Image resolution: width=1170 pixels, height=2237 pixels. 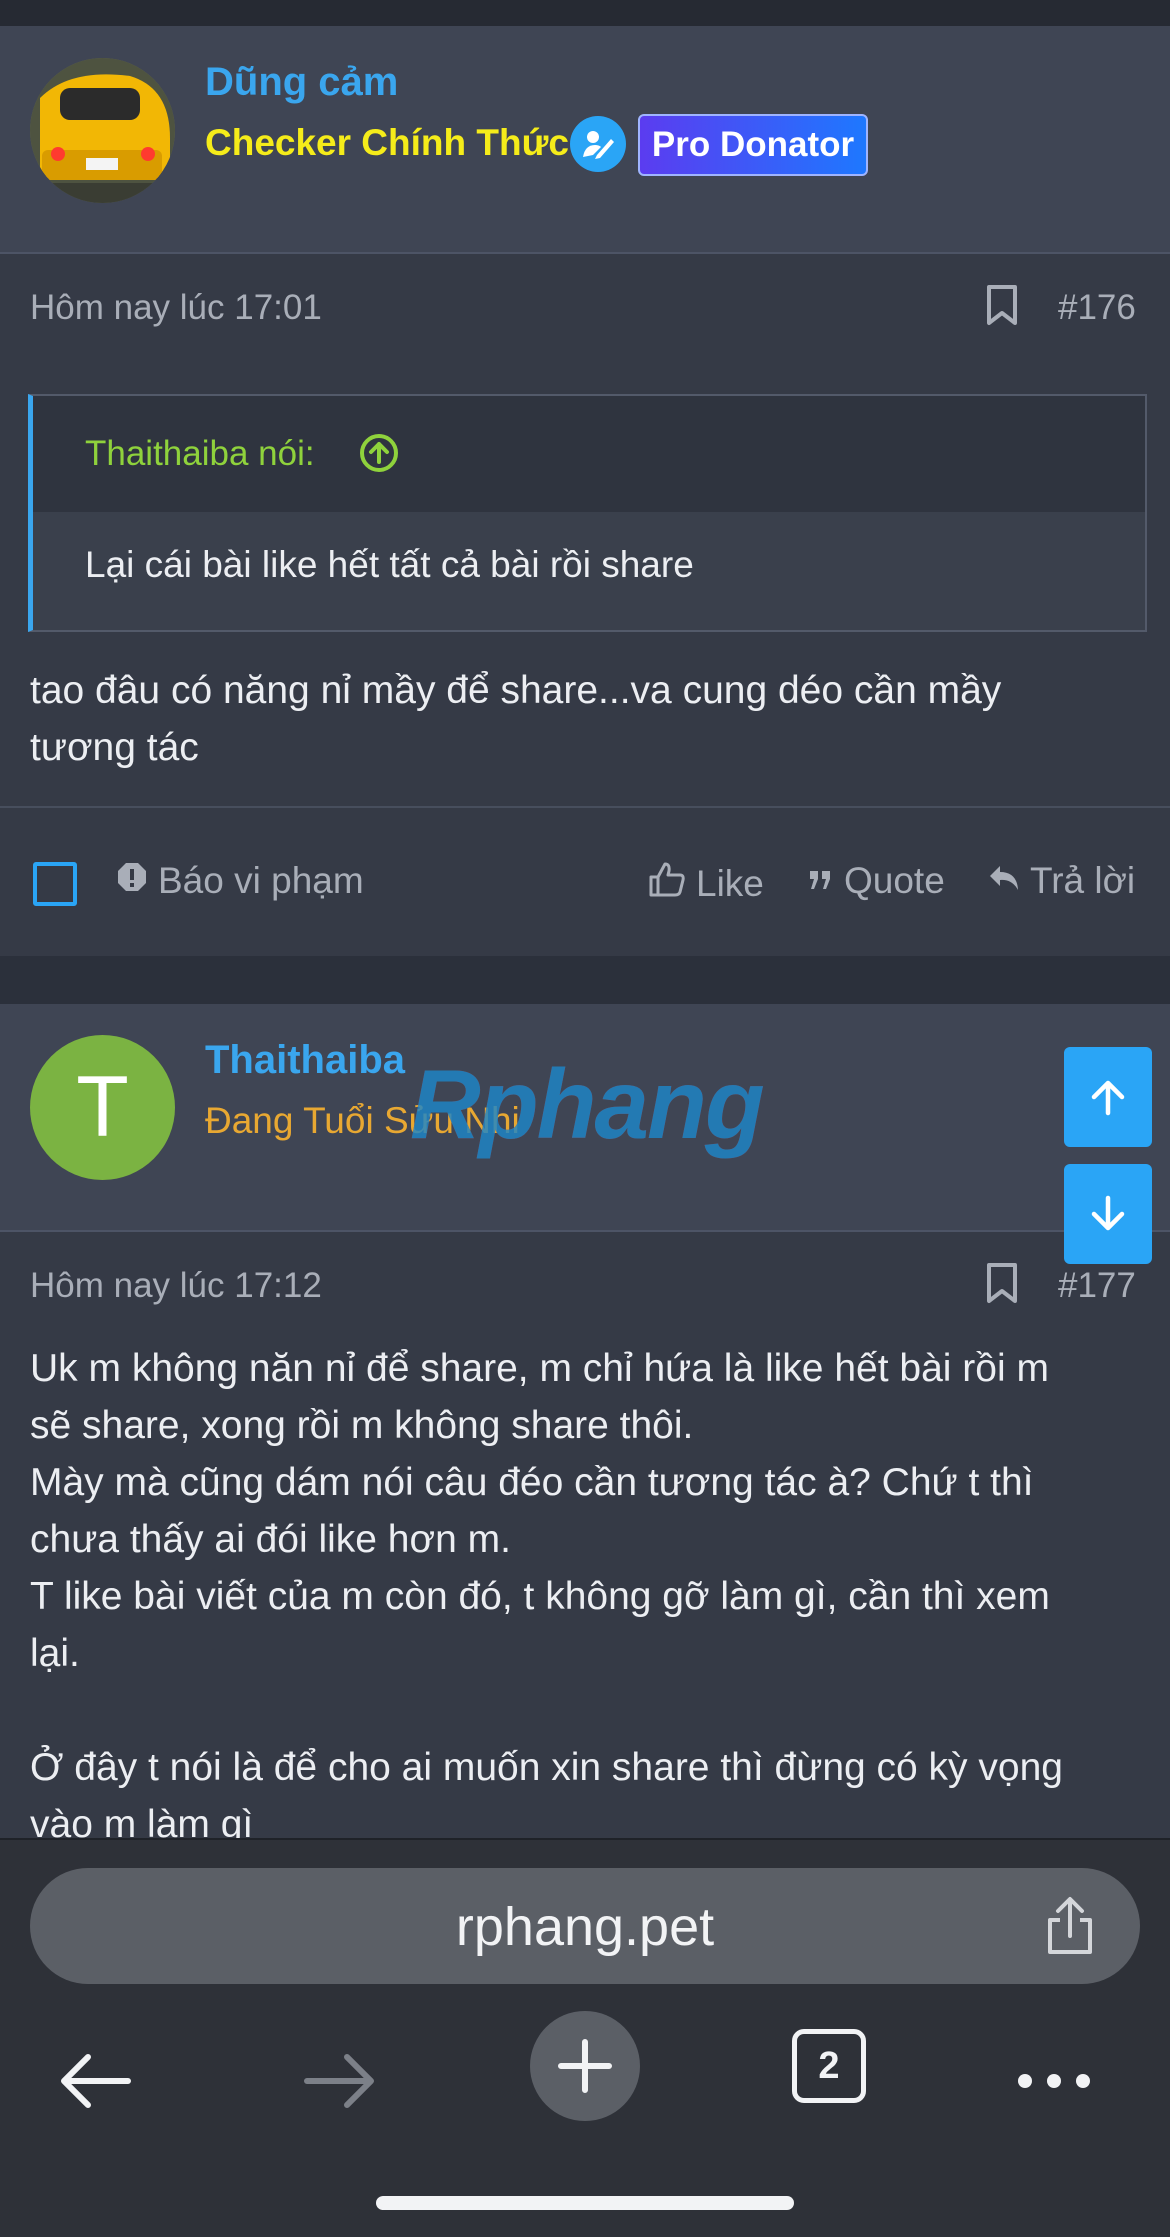 I want to click on avatar-letter: T, so click(x=102, y=1107).